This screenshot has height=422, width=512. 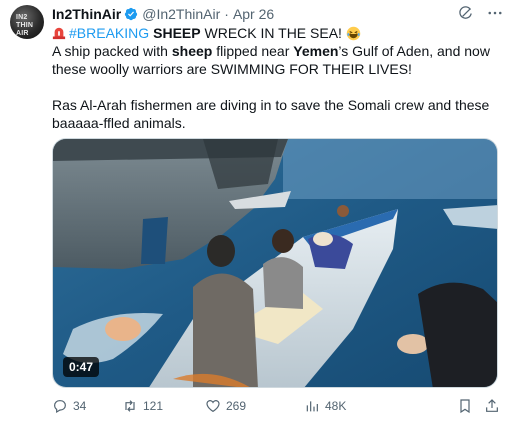 I want to click on views-icon, so click(x=312, y=406).